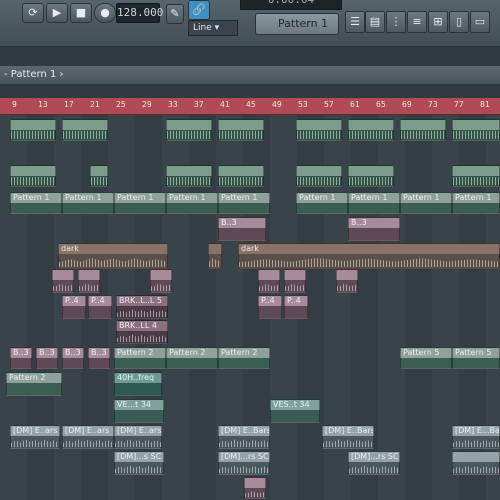 Image resolution: width=500 pixels, height=500 pixels. What do you see at coordinates (33, 13) in the screenshot?
I see `loop-icon: ⟳` at bounding box center [33, 13].